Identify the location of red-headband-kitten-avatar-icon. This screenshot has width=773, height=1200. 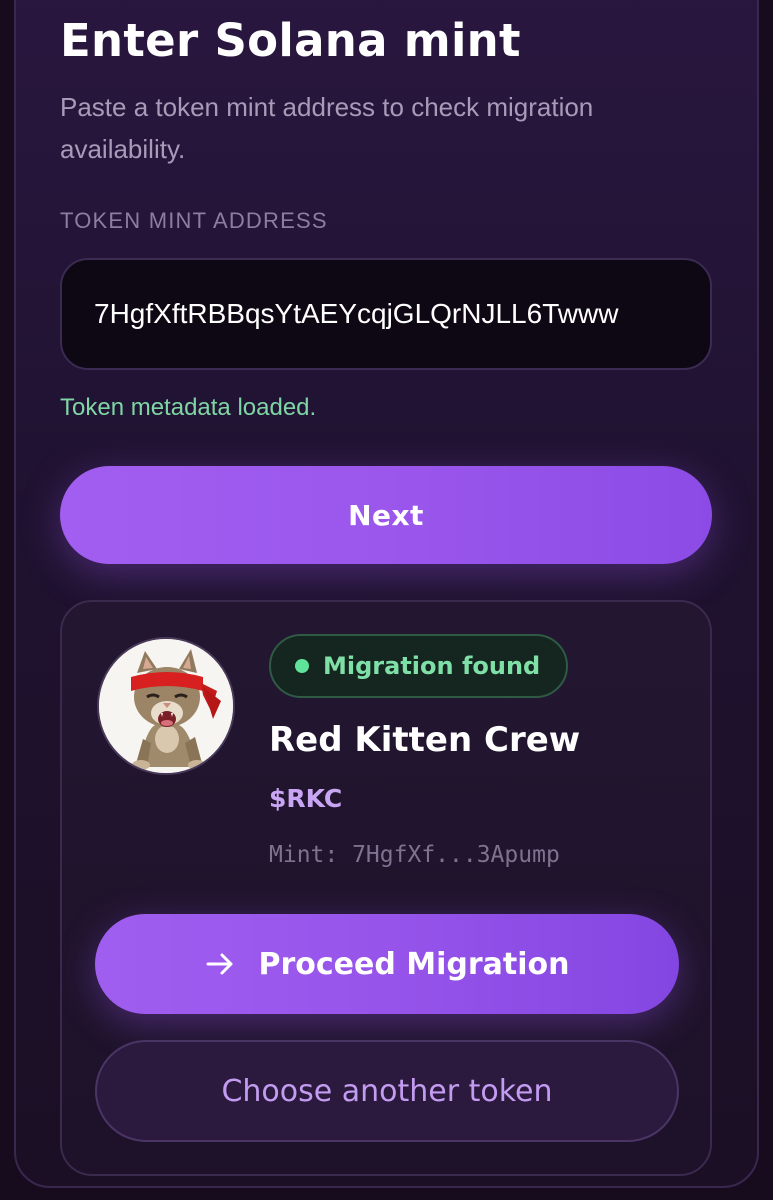
(166, 706).